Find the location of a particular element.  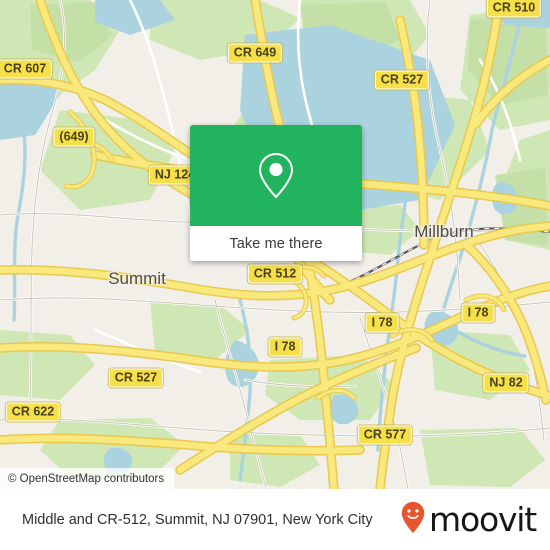

card-pin-area is located at coordinates (276, 175).